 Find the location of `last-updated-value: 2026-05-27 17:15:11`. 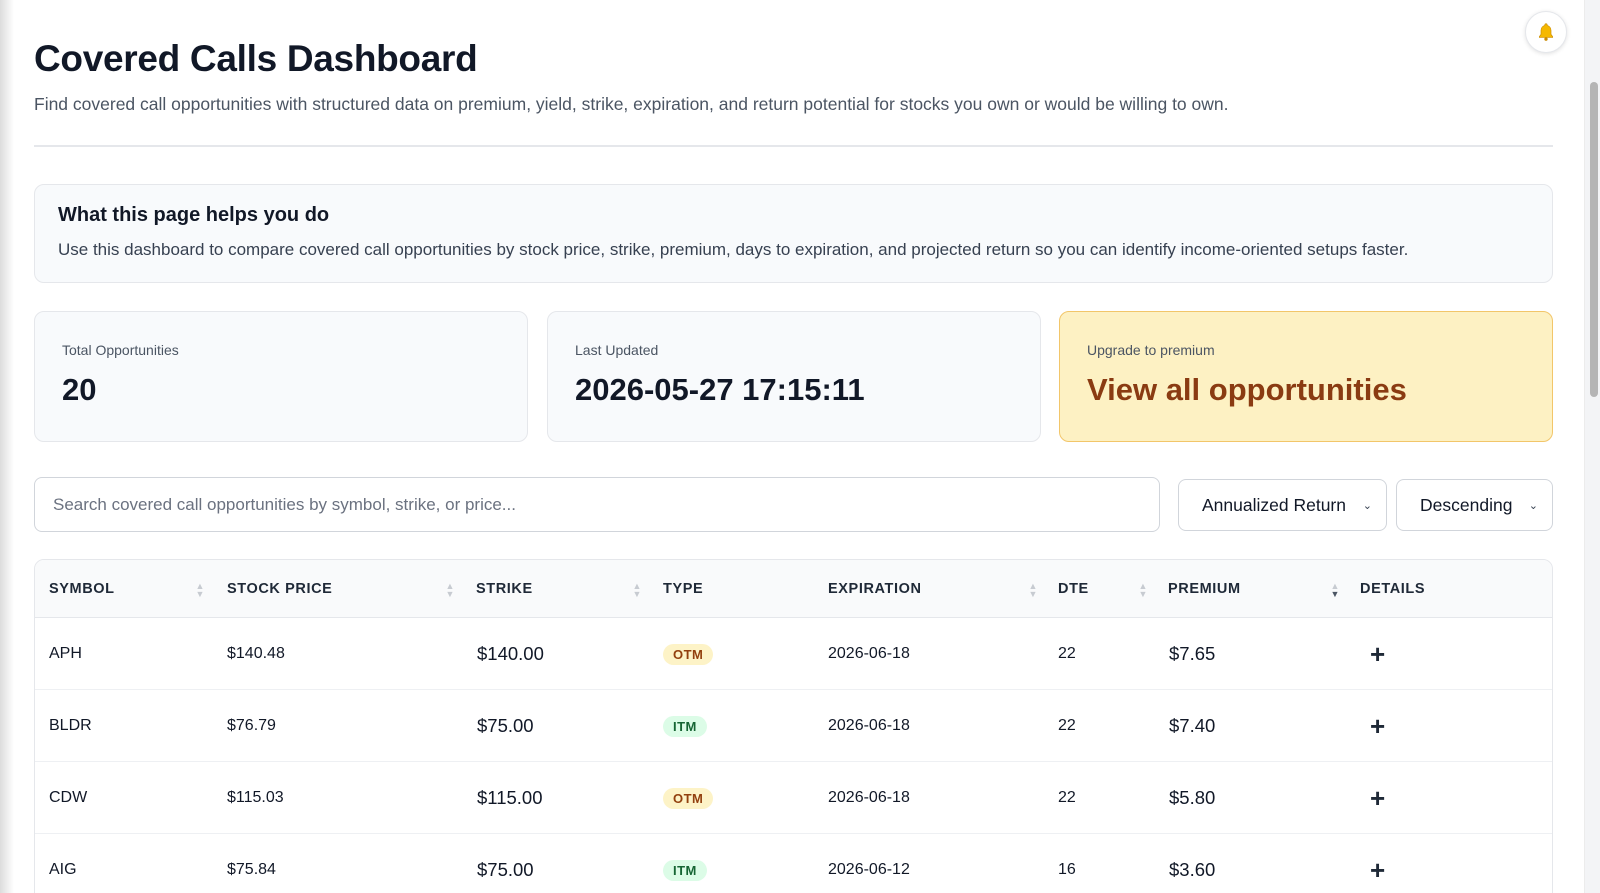

last-updated-value: 2026-05-27 17:15:11 is located at coordinates (720, 389).